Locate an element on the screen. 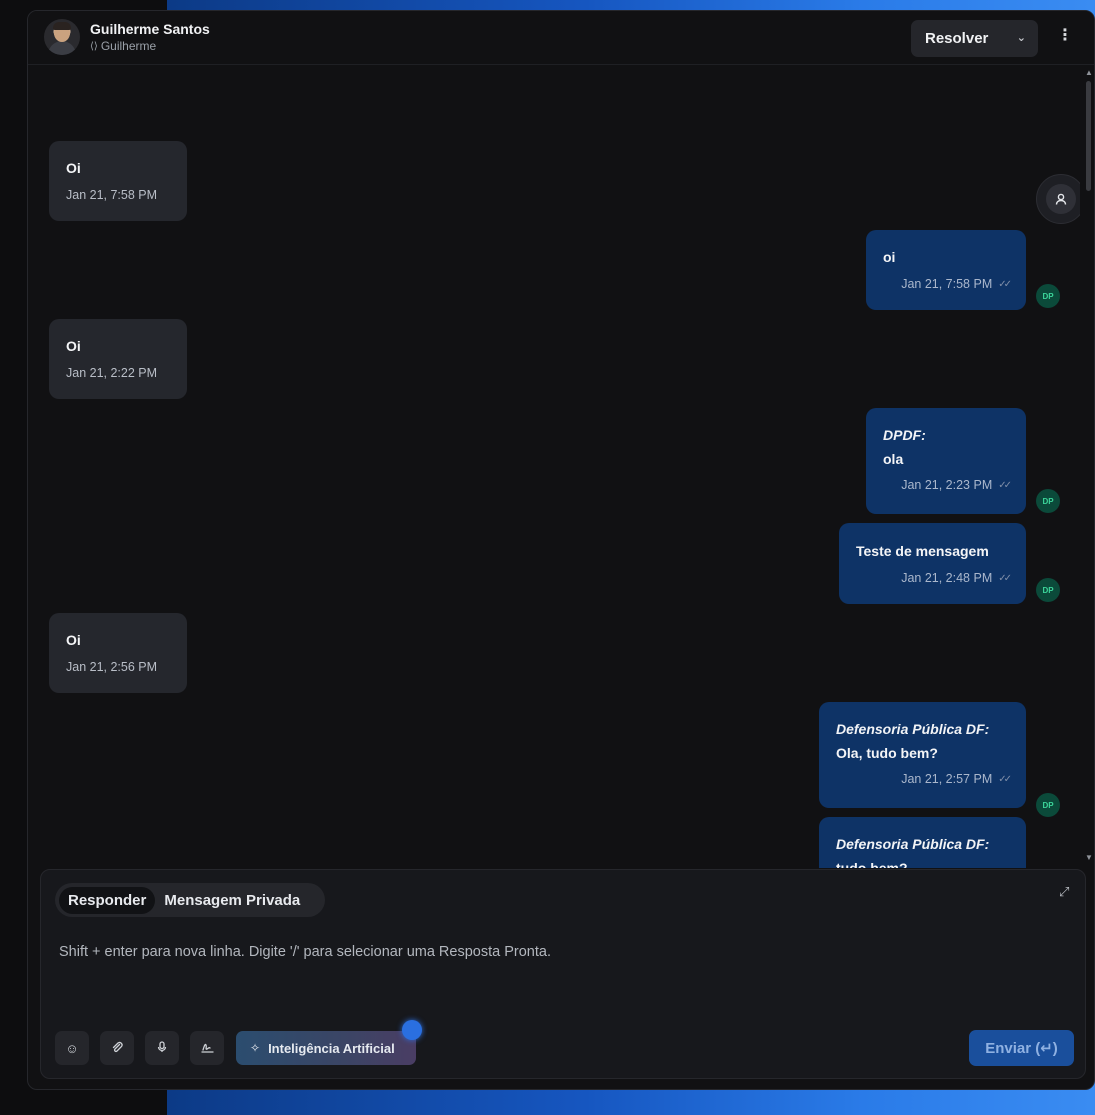 This screenshot has width=1095, height=1115. chevron-down-icon: ⌄ is located at coordinates (1021, 37).